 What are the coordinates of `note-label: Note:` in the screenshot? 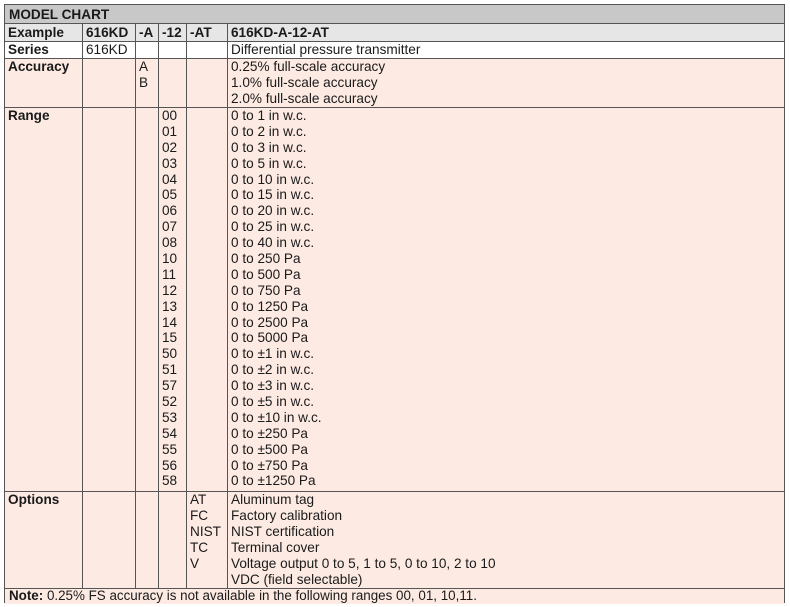 It's located at (26, 595).